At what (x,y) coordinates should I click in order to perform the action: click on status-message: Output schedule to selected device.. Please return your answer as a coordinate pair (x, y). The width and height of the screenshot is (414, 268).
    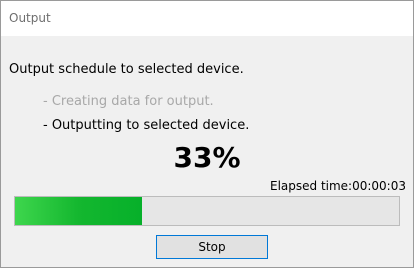
    Looking at the image, I should click on (126, 69).